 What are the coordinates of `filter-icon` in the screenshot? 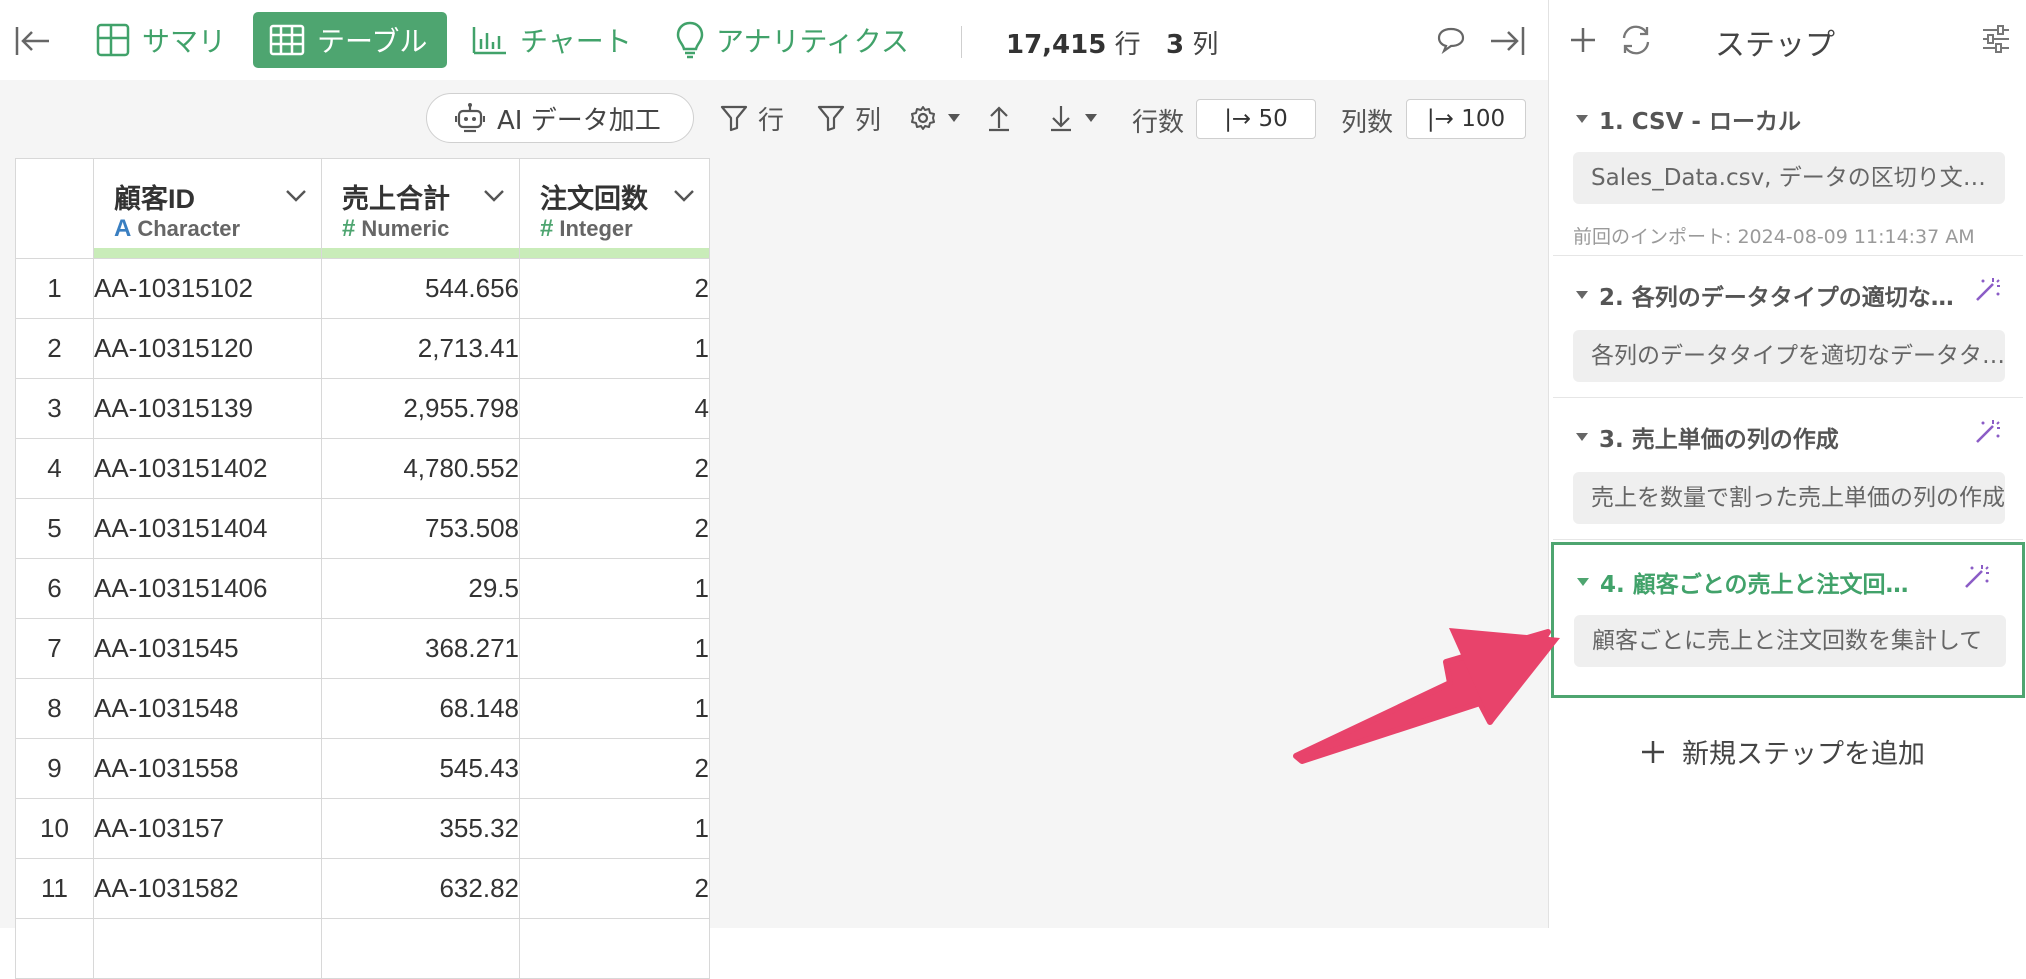 It's located at (734, 118).